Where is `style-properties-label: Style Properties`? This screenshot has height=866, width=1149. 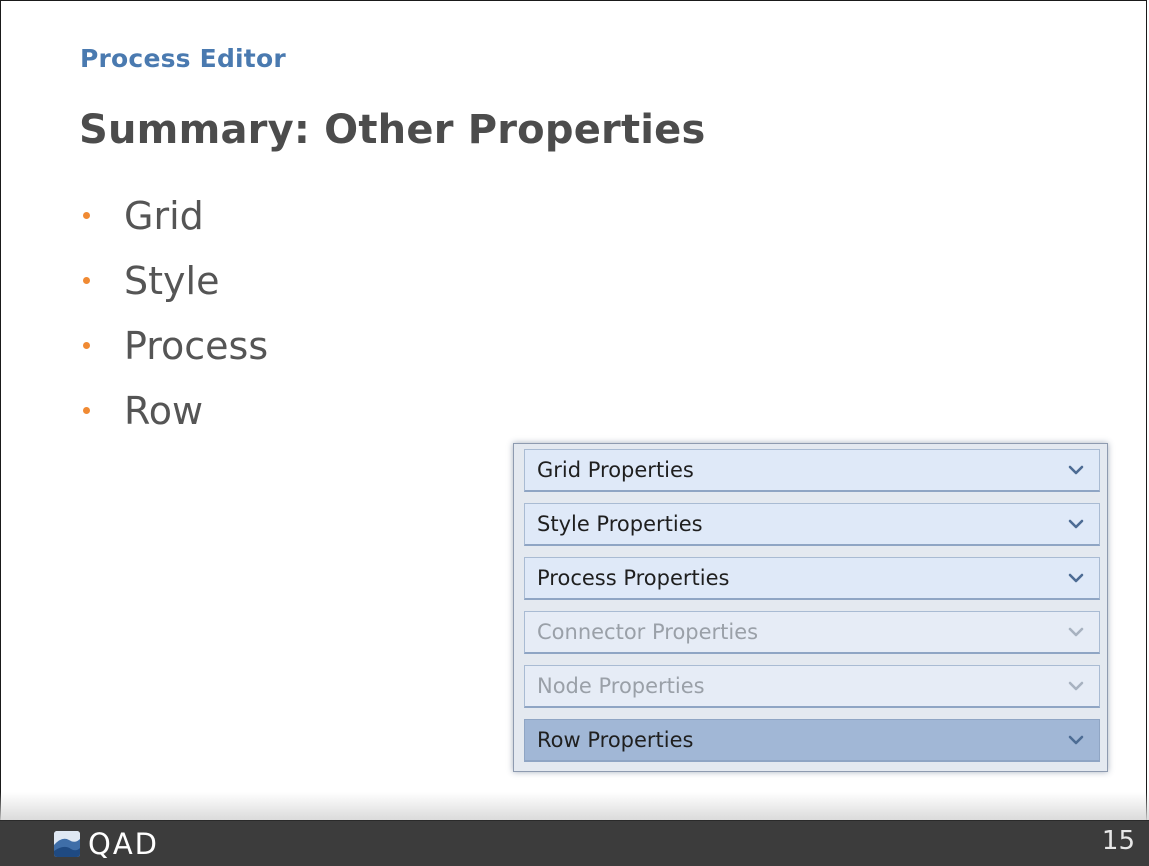 style-properties-label: Style Properties is located at coordinates (620, 524).